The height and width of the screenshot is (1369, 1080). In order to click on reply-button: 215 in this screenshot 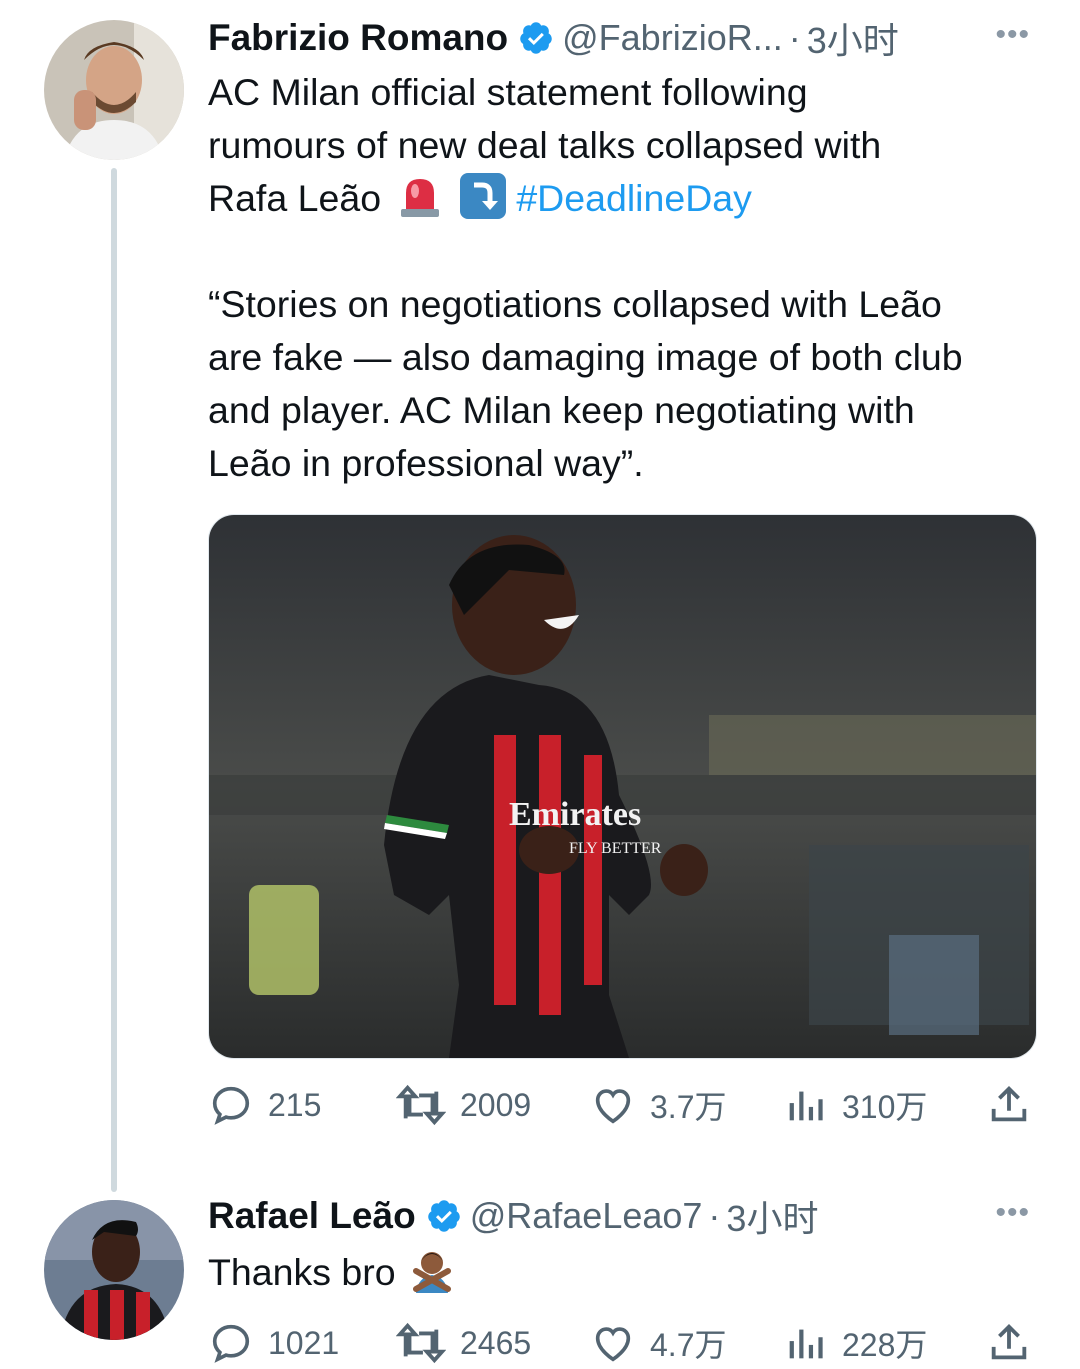, I will do `click(264, 1105)`.